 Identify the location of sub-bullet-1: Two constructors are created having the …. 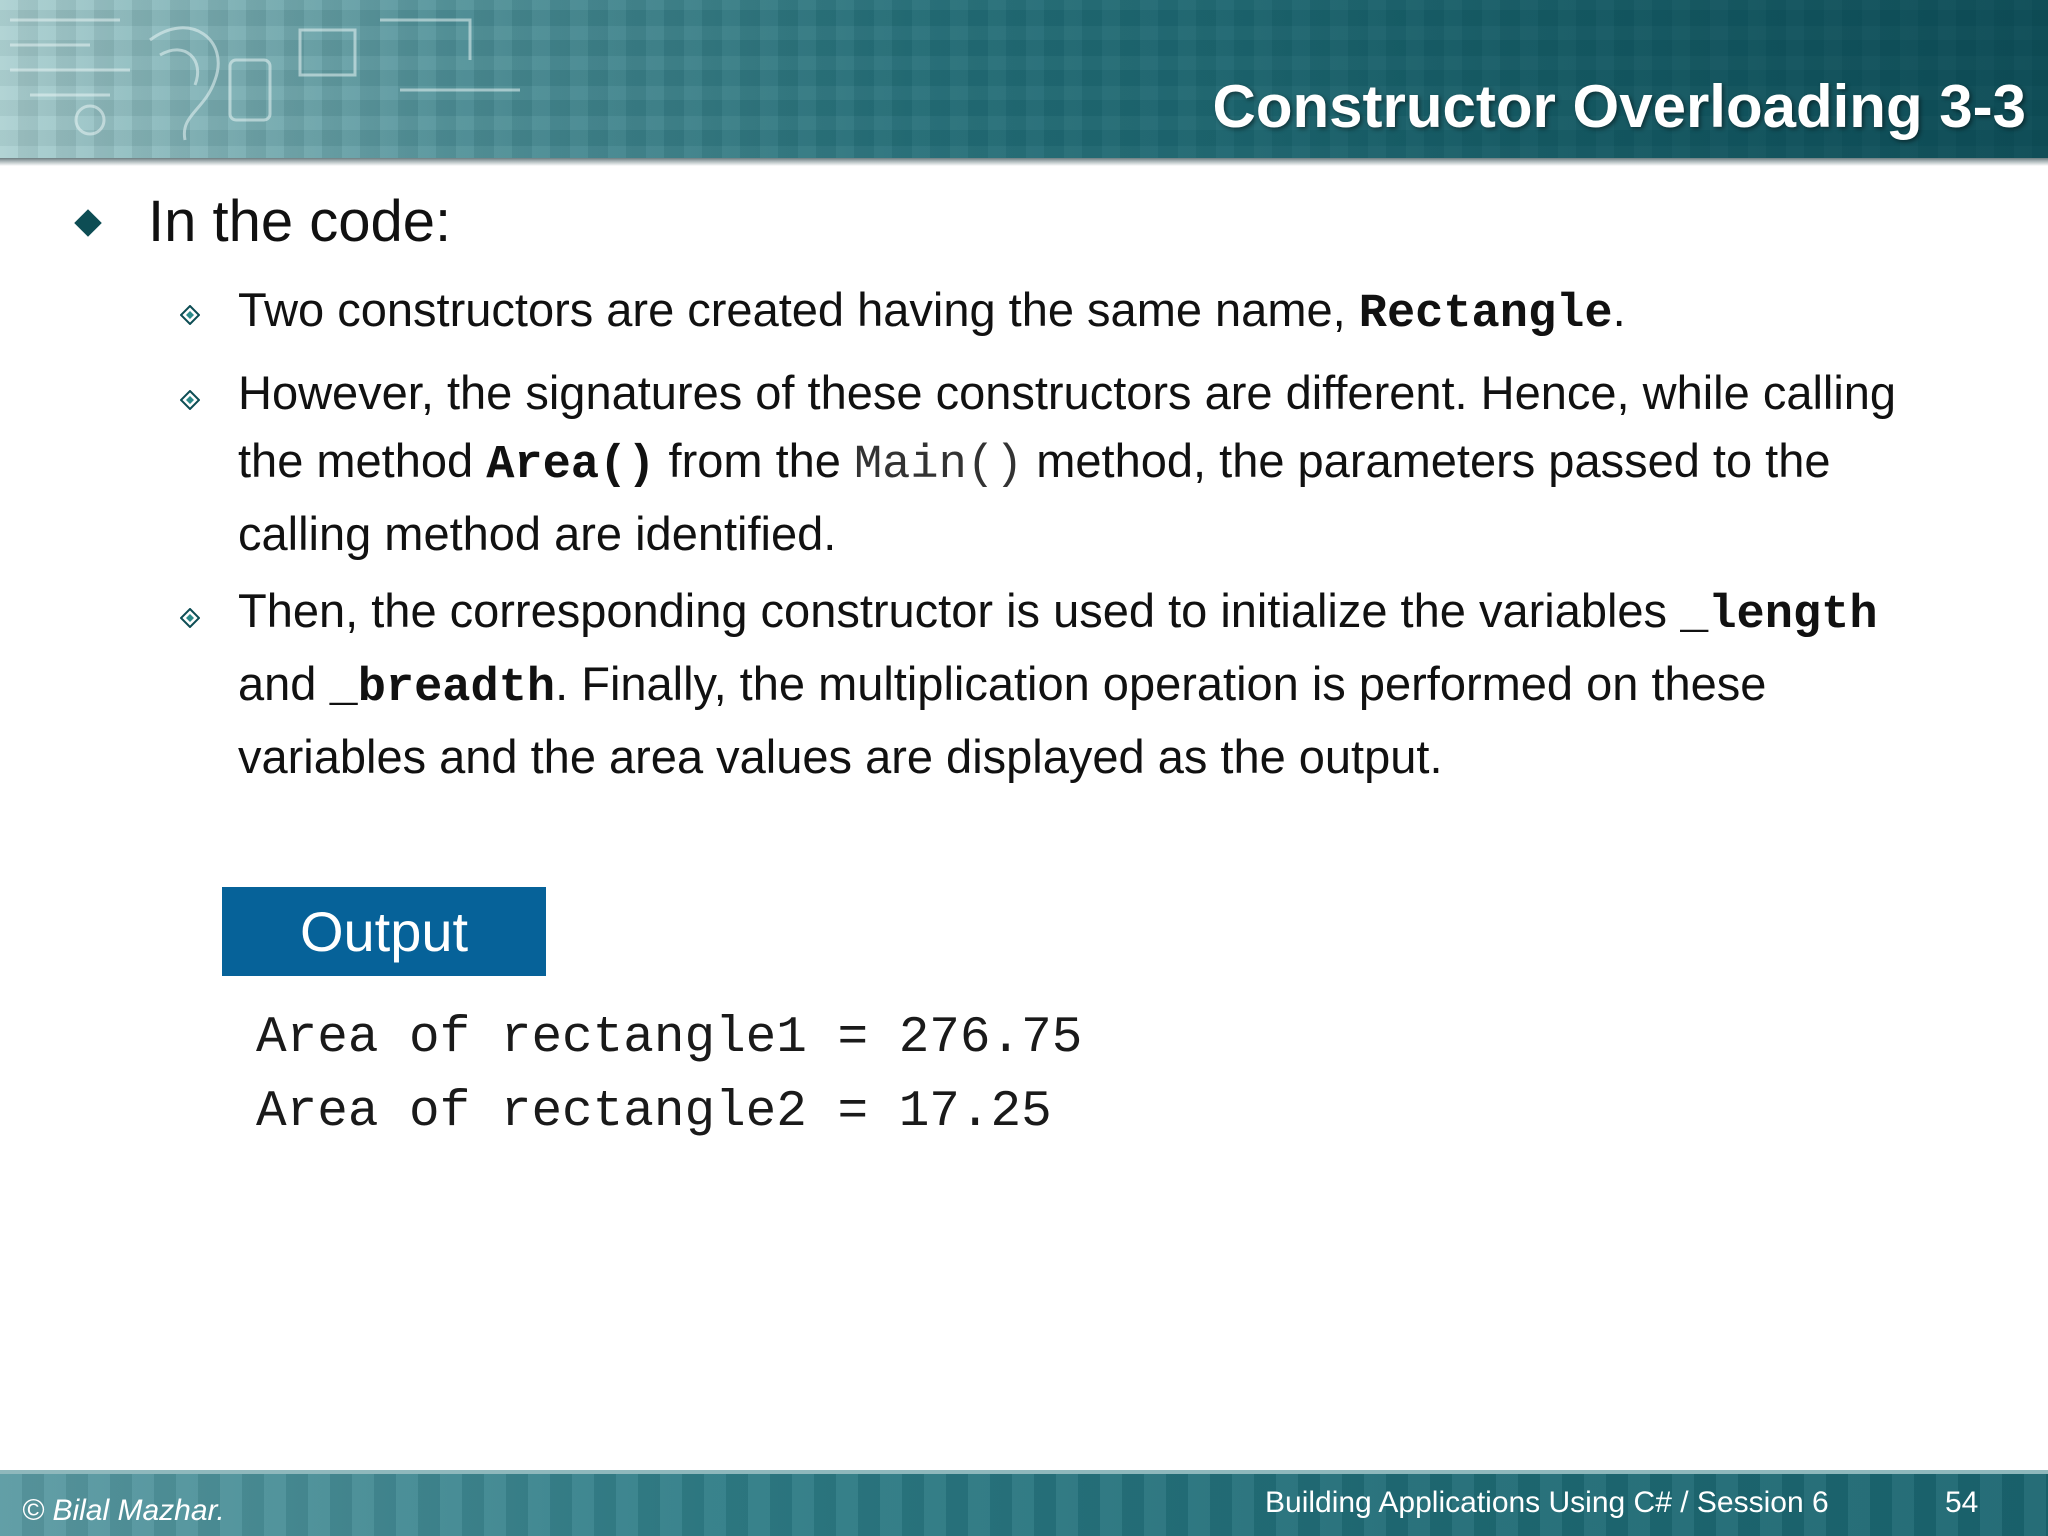
(1088, 312).